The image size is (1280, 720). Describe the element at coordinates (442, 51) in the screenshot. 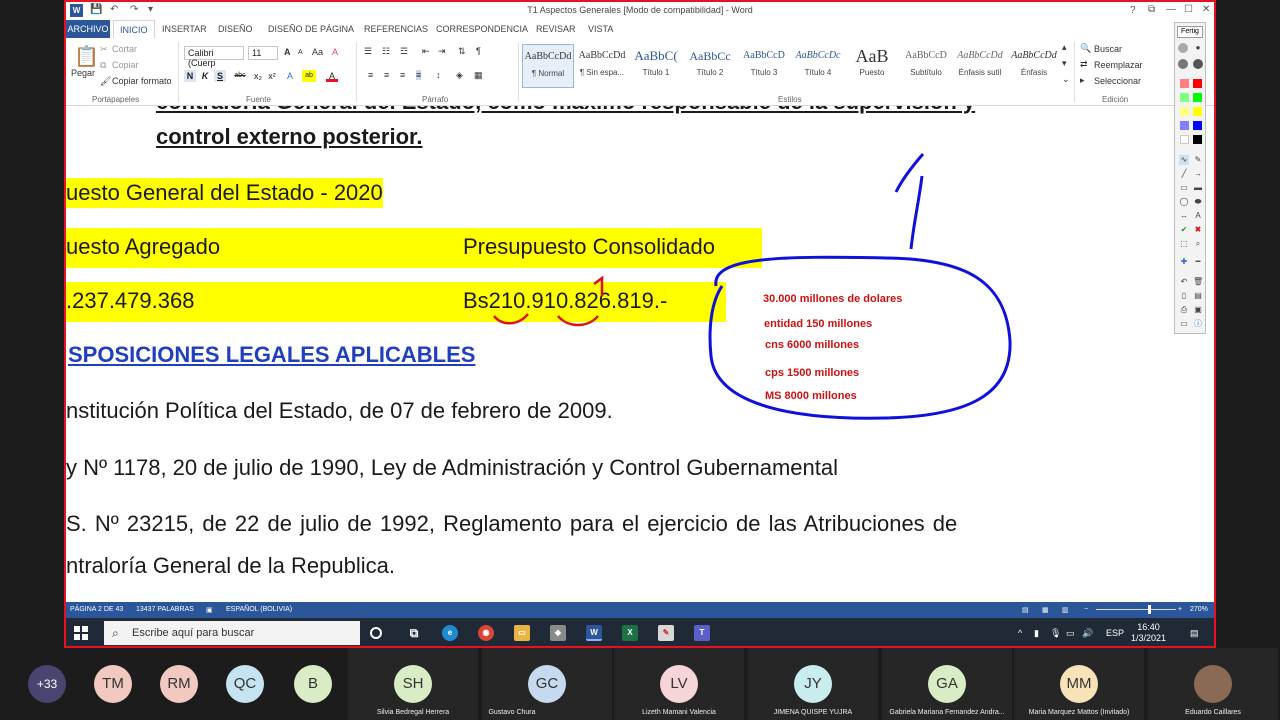

I see `increase-indent-icon: ⇥` at that location.